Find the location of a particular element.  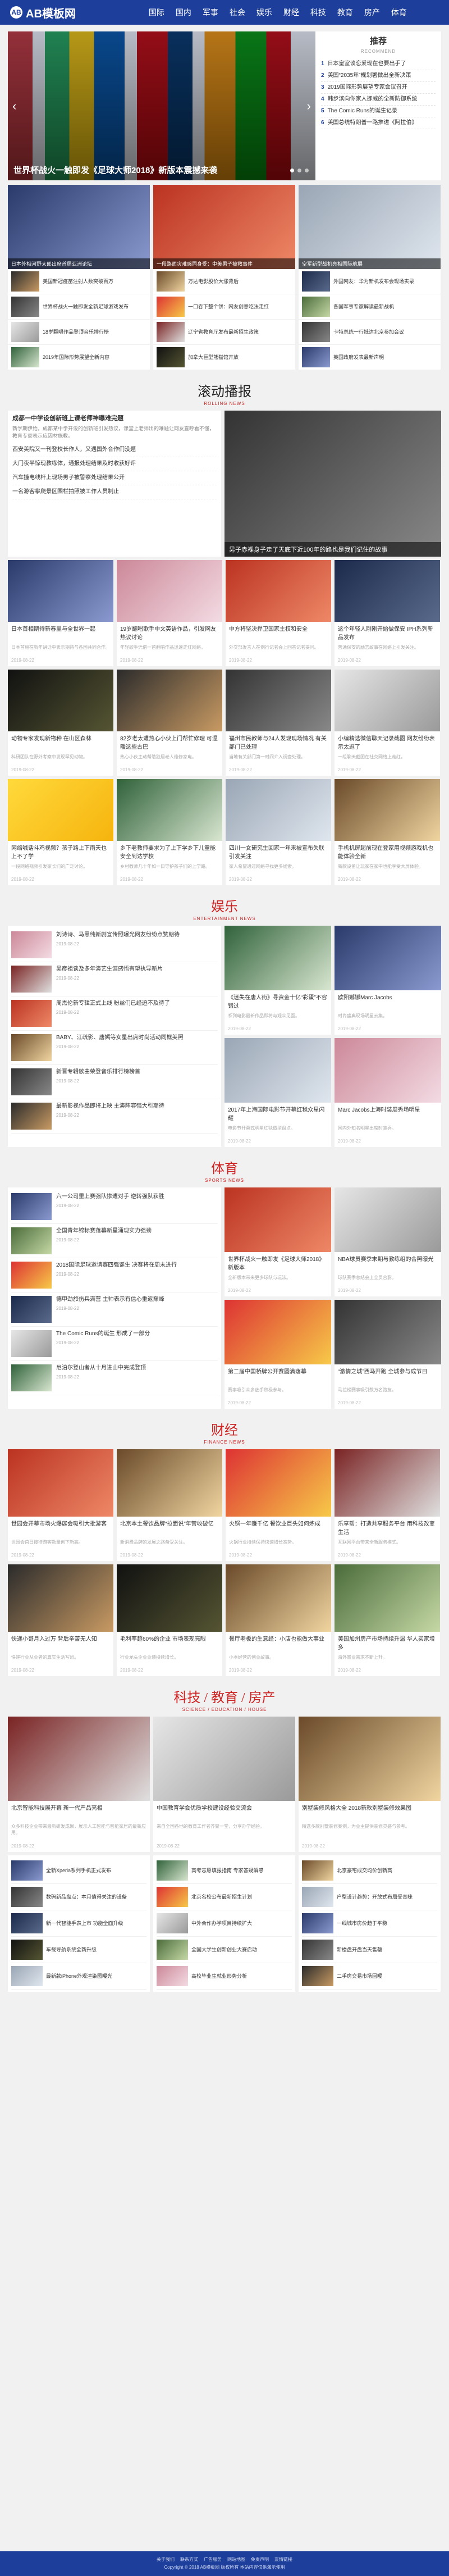

list-item: 最新款iPhone外观渲染图曝光 is located at coordinates (79, 1976).